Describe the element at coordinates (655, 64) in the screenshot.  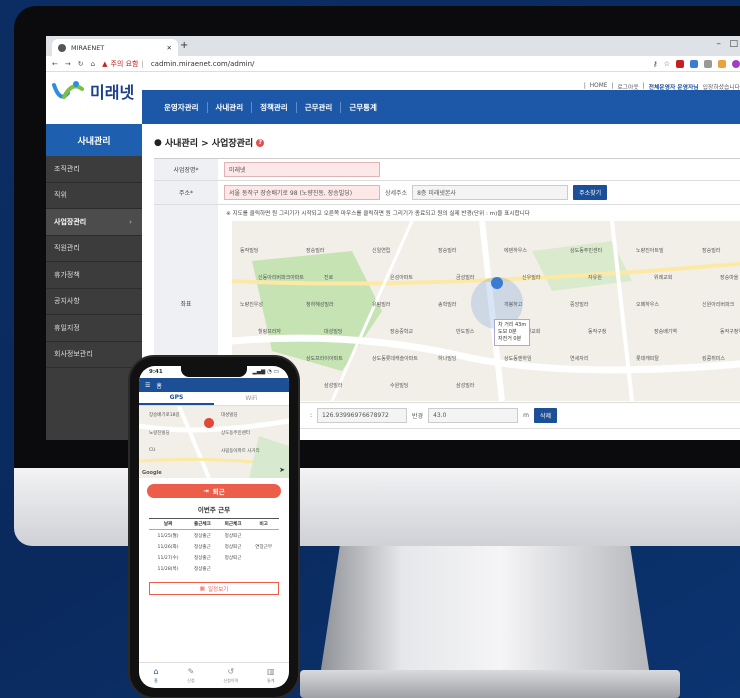
I see `key-icon: ⚷` at that location.